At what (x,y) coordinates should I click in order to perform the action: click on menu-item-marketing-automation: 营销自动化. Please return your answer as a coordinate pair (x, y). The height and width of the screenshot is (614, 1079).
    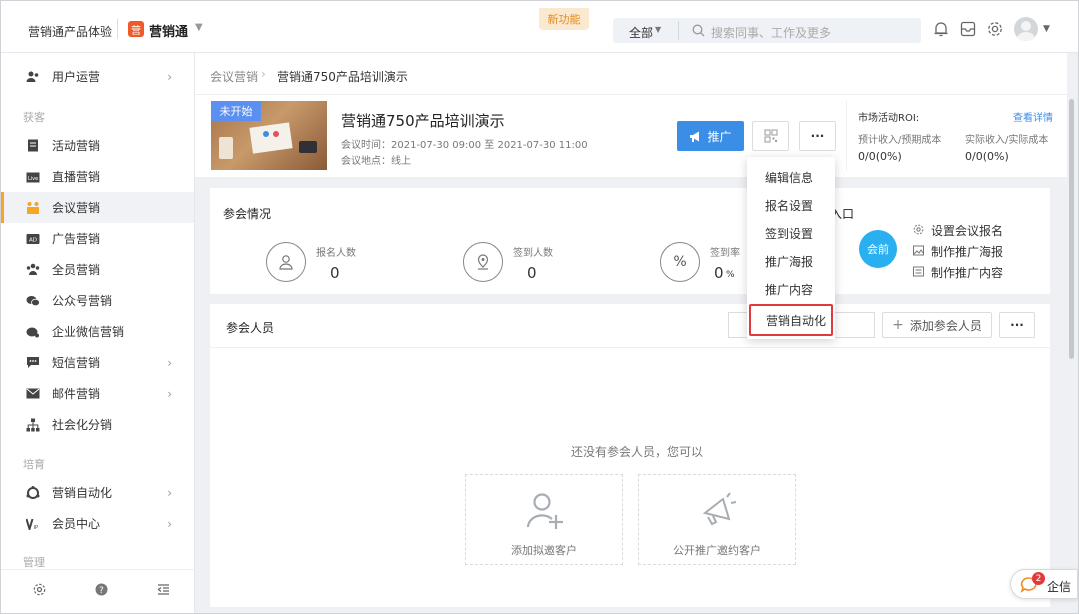
    Looking at the image, I should click on (791, 320).